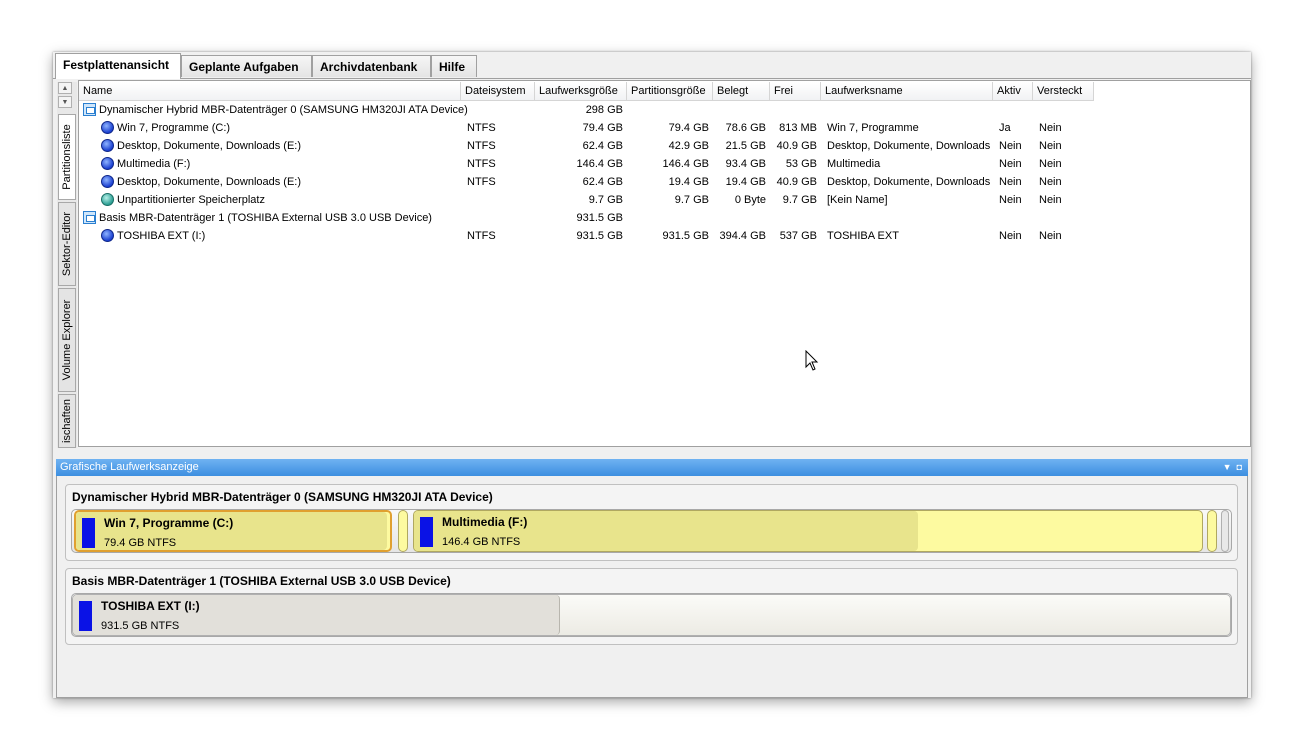  What do you see at coordinates (795, 91) in the screenshot?
I see `column-header-frei: Frei` at bounding box center [795, 91].